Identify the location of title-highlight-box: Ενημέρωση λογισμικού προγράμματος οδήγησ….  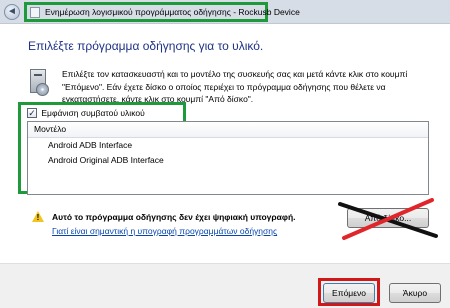
(162, 12).